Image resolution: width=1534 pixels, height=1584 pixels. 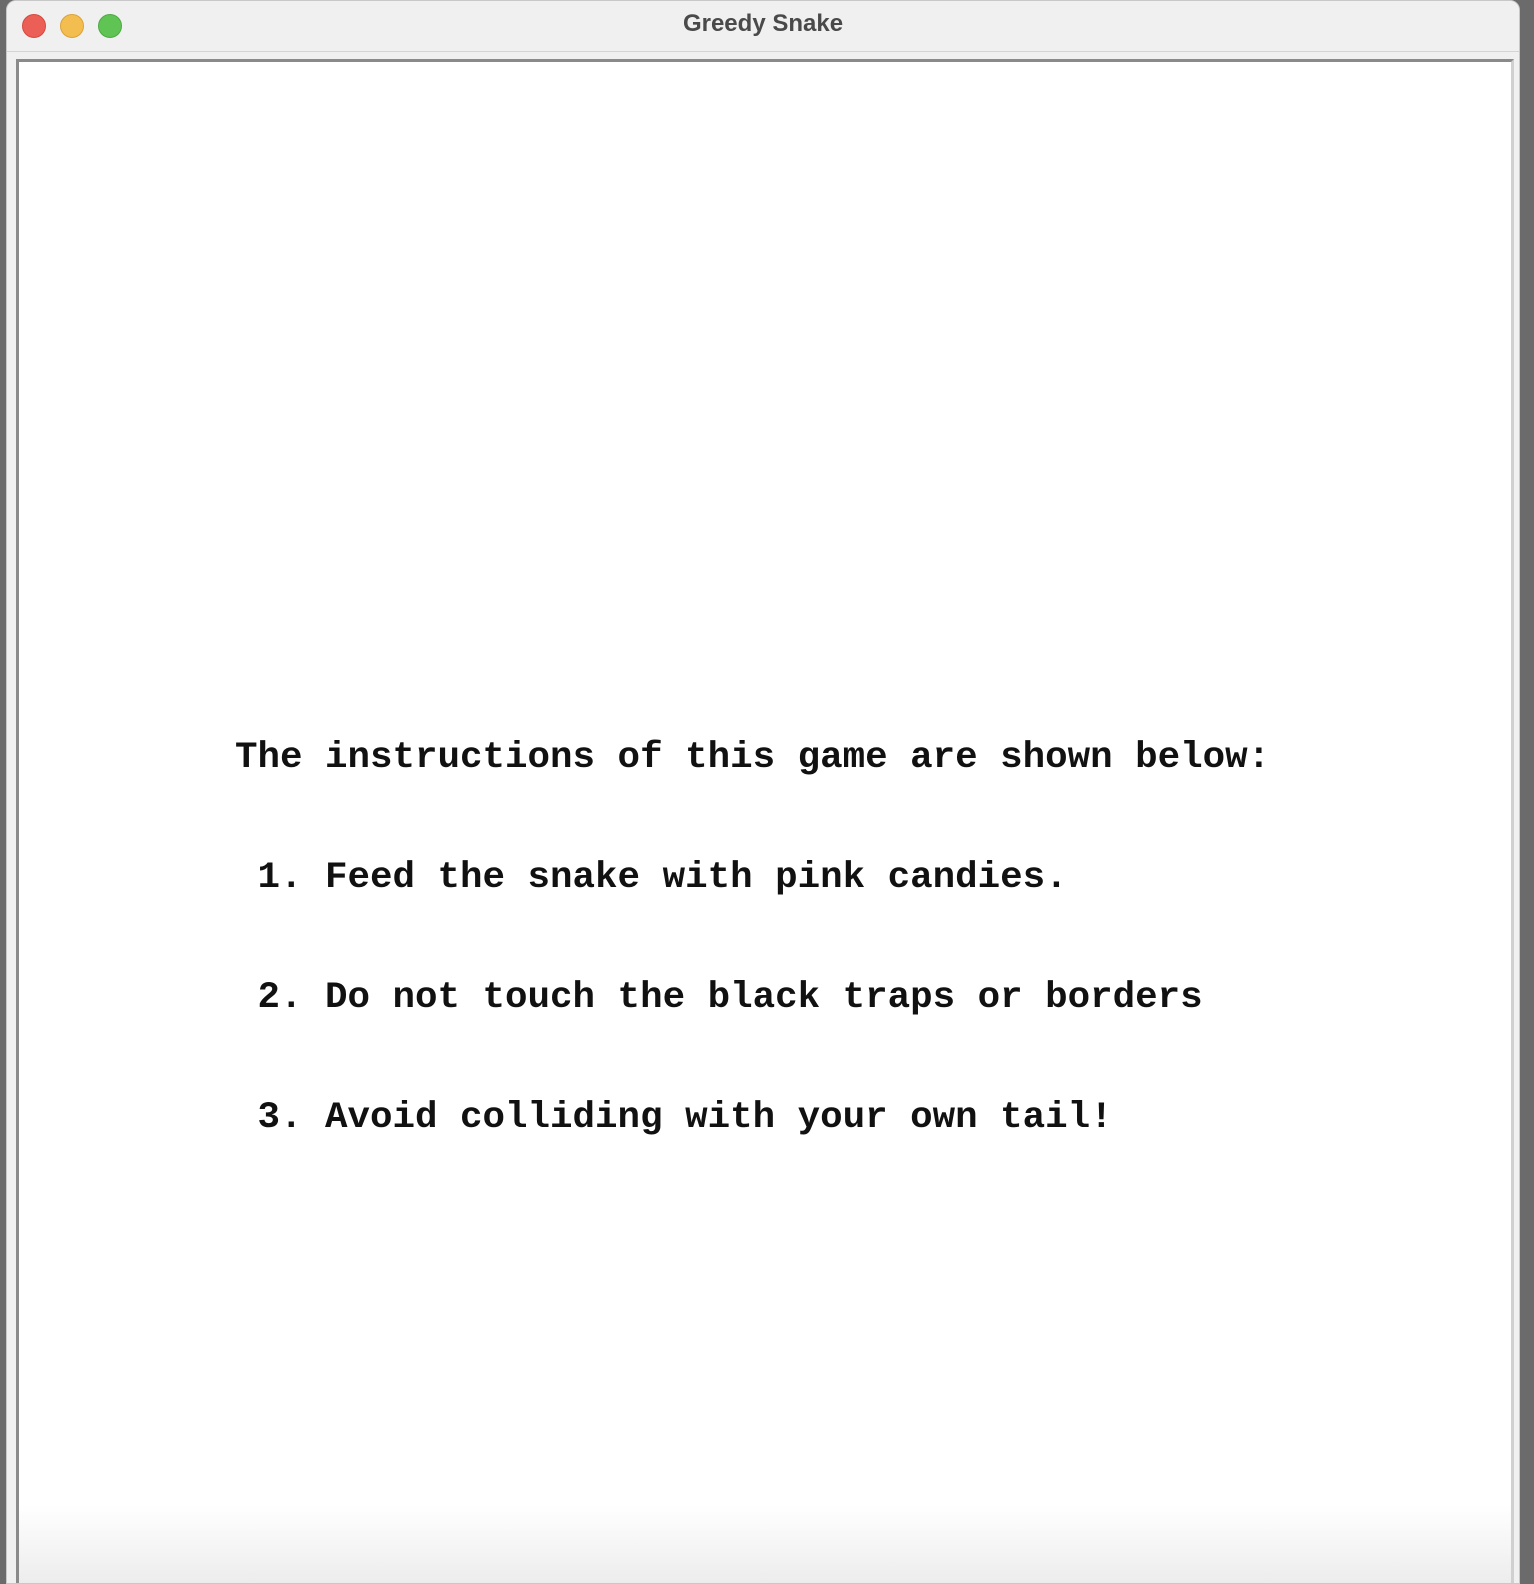 What do you see at coordinates (765, 1544) in the screenshot?
I see `canvas-bottom-shade` at bounding box center [765, 1544].